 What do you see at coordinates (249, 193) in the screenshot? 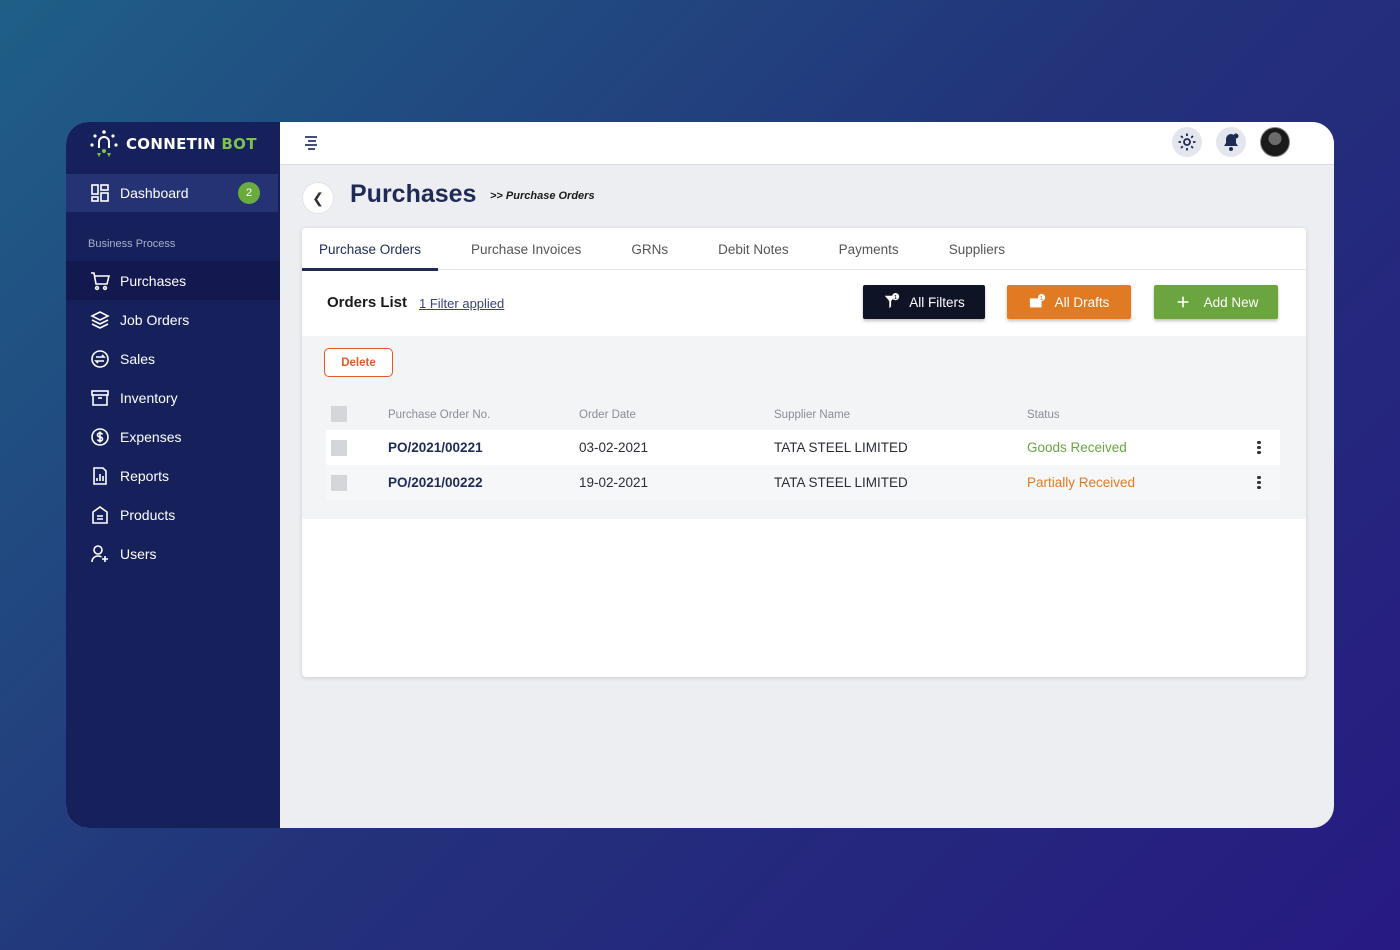
I see `dashboard-count-badge: 2` at bounding box center [249, 193].